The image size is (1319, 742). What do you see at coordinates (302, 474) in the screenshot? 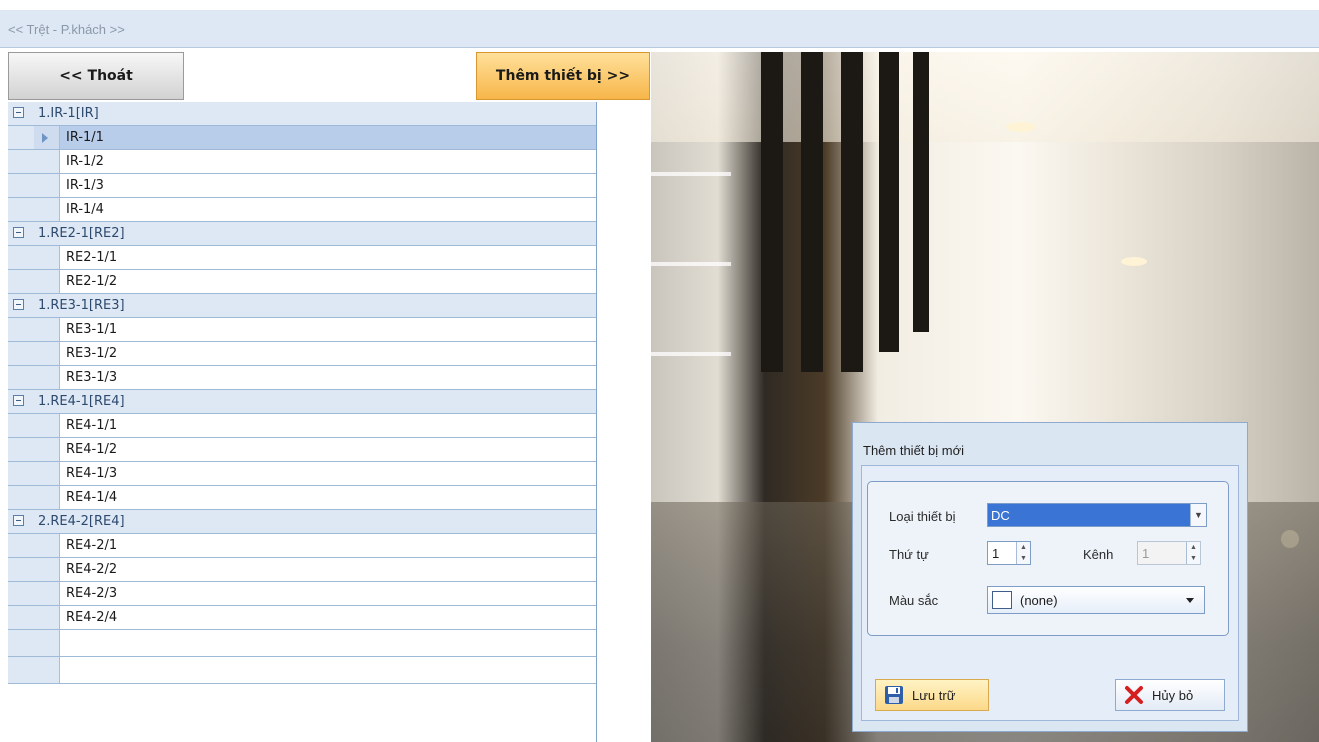
I see `tree-item-row: RE4-1/3` at bounding box center [302, 474].